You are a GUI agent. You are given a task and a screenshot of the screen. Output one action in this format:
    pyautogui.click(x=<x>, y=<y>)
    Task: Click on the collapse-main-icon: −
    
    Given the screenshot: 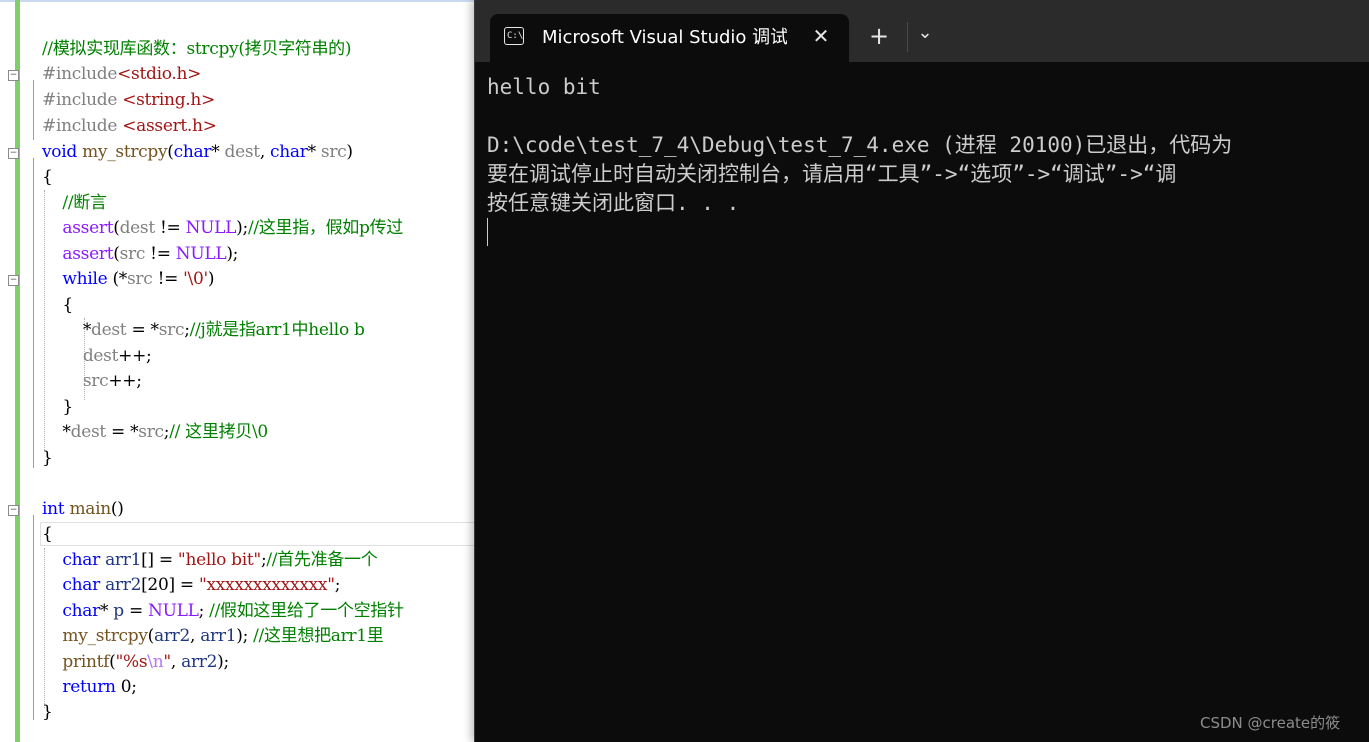 What is the action you would take?
    pyautogui.click(x=13, y=510)
    